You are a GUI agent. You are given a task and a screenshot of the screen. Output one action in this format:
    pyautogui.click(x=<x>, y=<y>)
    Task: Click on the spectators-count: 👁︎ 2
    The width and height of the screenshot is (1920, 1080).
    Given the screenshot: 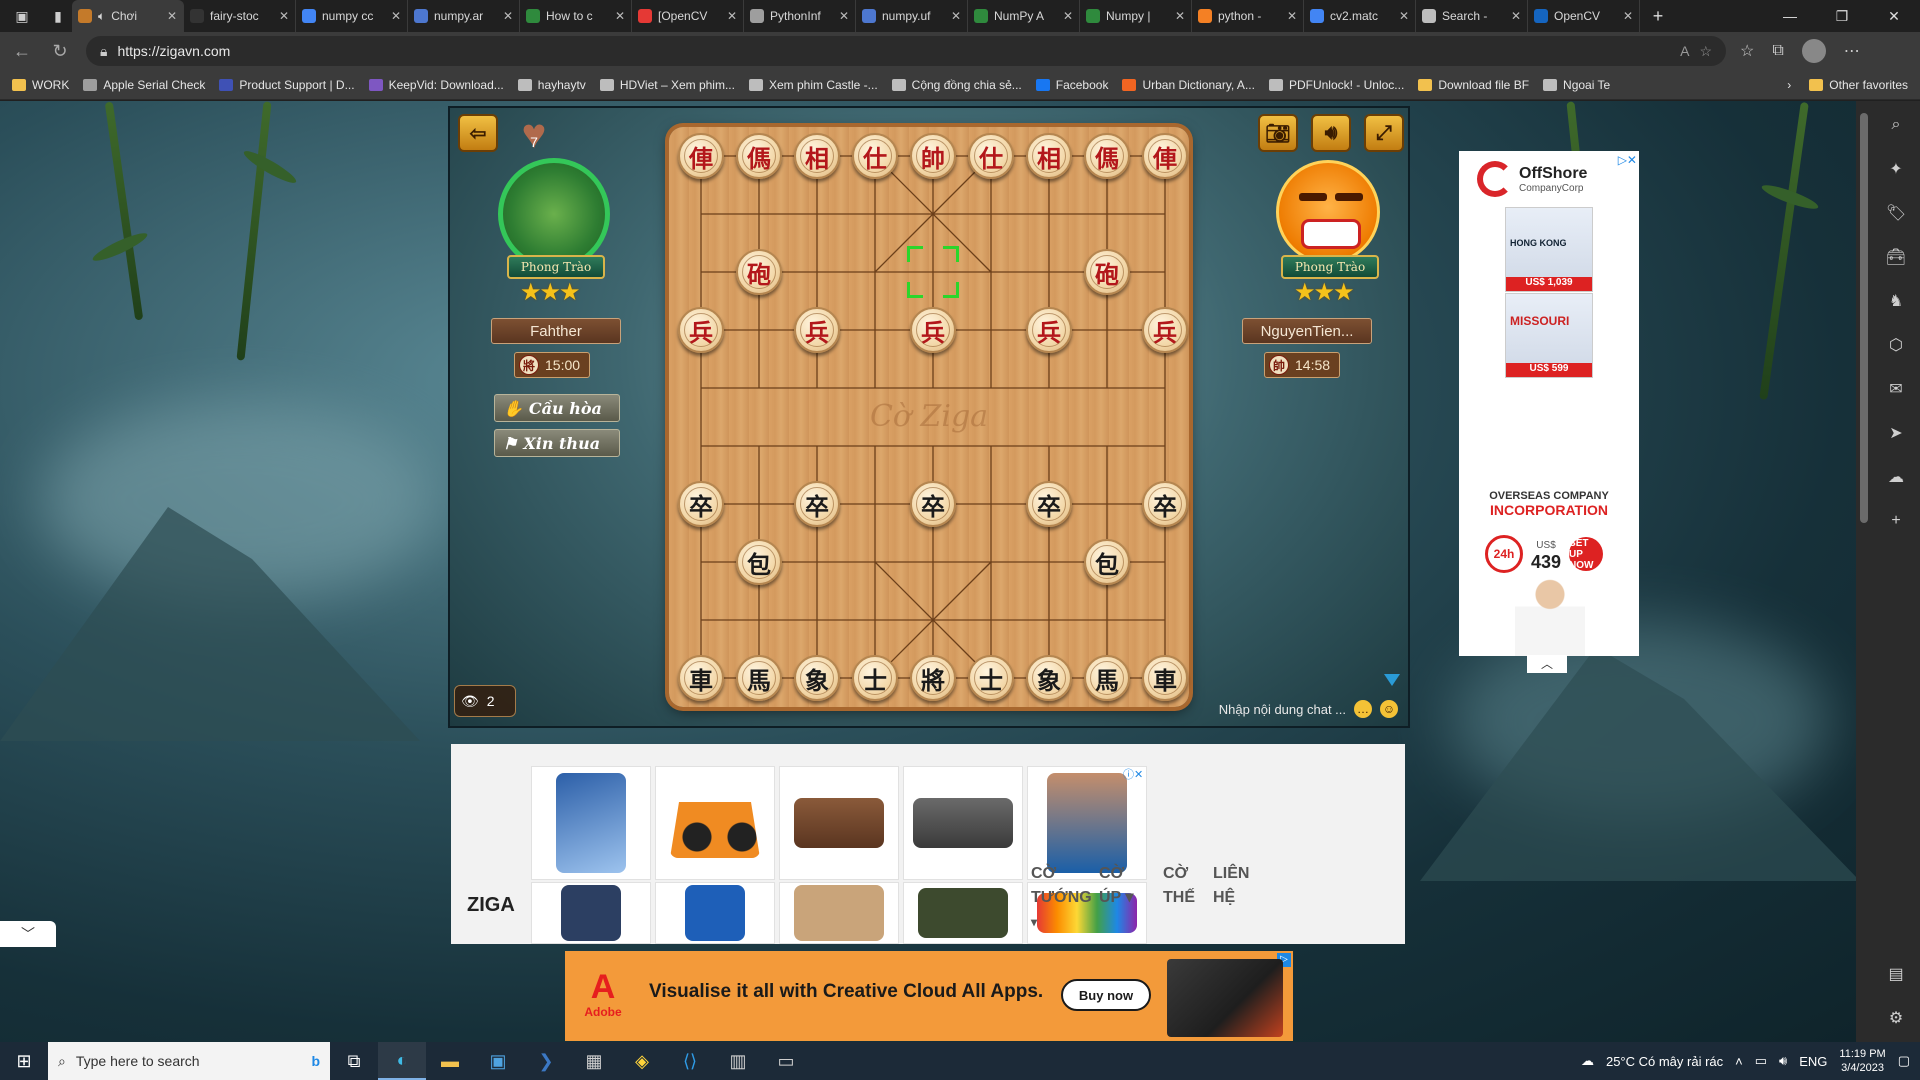 What is the action you would take?
    pyautogui.click(x=485, y=701)
    